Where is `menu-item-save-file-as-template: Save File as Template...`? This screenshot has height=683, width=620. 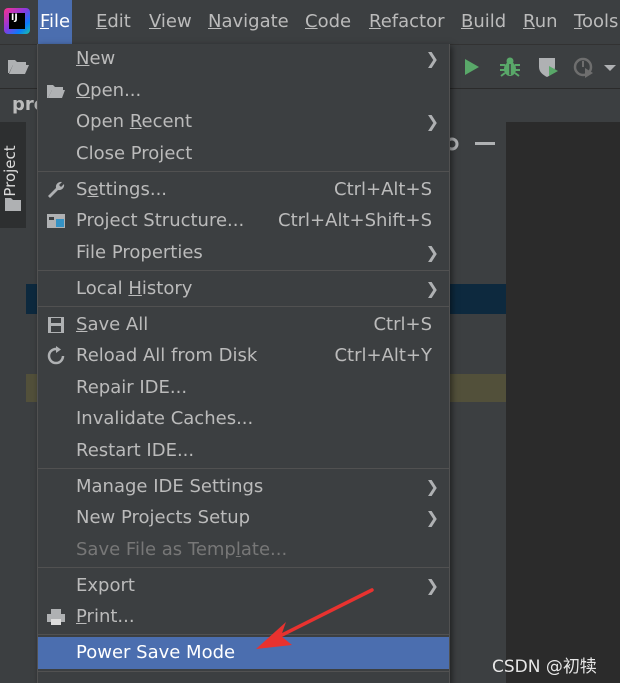 menu-item-save-file-as-template: Save File as Template... is located at coordinates (182, 549).